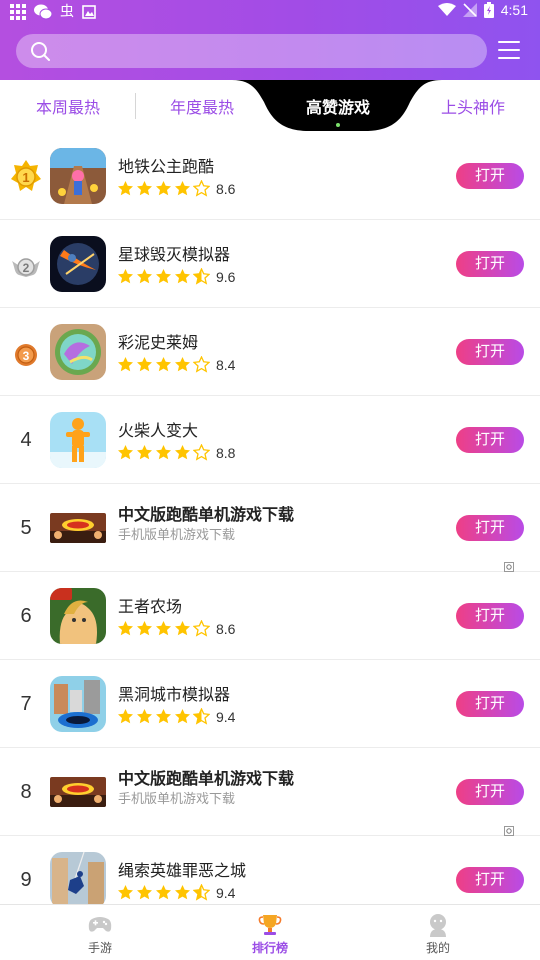  Describe the element at coordinates (176, 364) in the screenshot. I see `rating-stars: 8.4` at that location.